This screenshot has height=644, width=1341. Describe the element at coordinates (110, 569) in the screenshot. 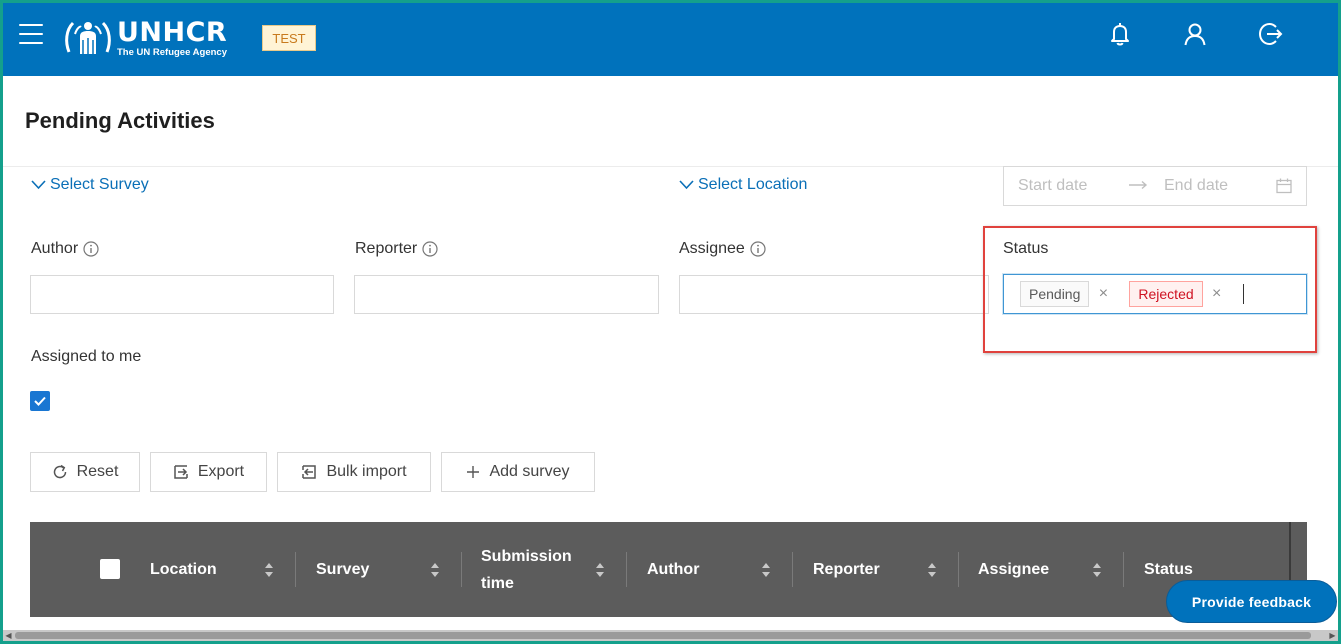

I see `select-all-checkbox` at that location.